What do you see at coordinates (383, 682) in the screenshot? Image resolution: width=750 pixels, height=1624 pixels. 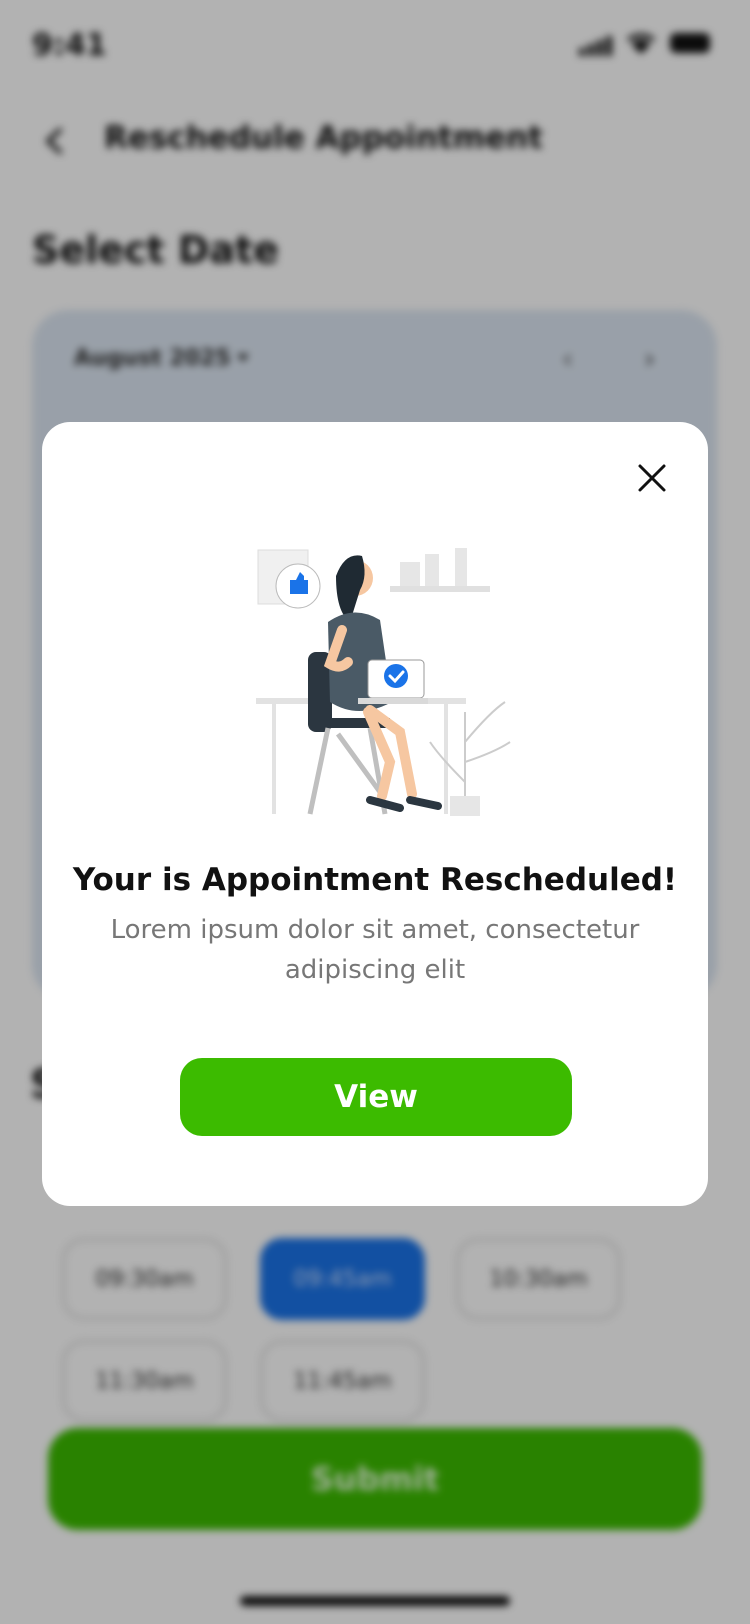 I see `person-with-laptop-illustration` at bounding box center [383, 682].